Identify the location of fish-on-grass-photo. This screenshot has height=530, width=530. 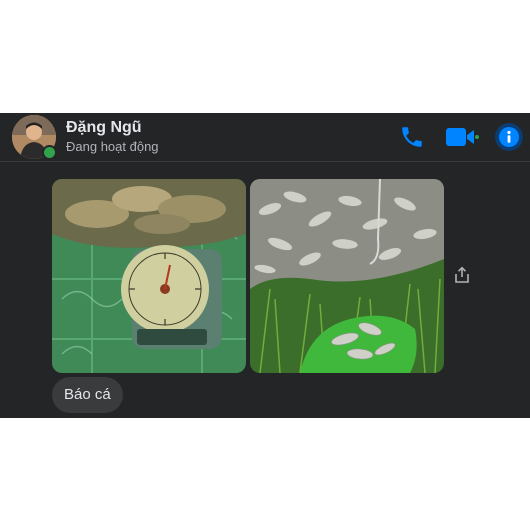
(347, 276).